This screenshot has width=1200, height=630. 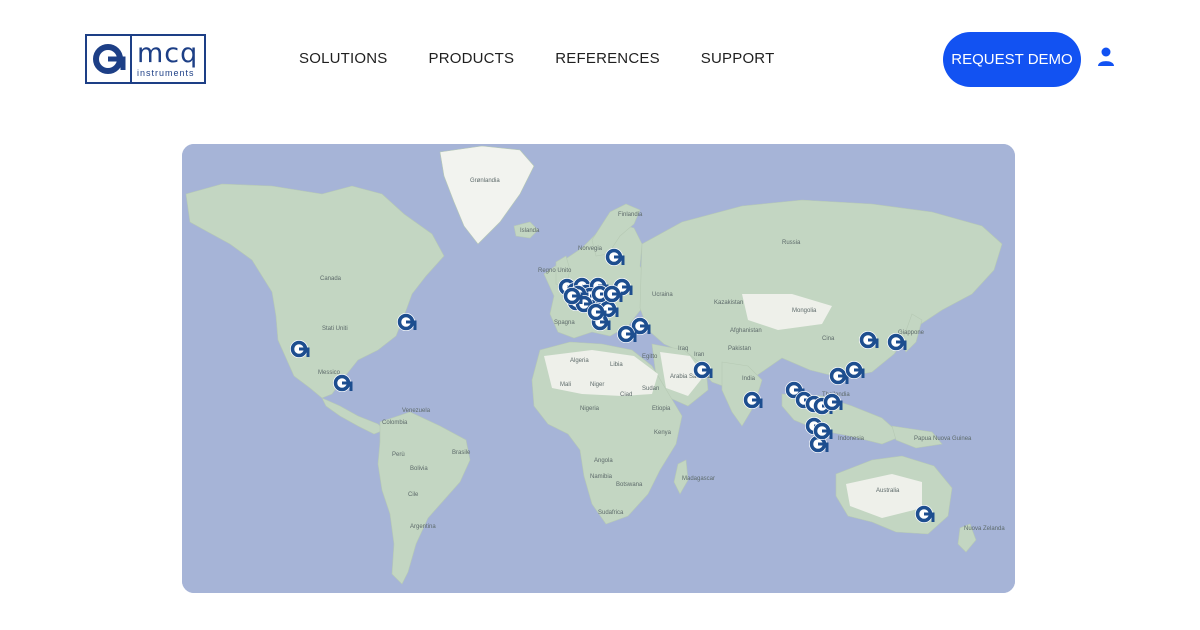 What do you see at coordinates (109, 59) in the screenshot?
I see `mcq-logo-icon` at bounding box center [109, 59].